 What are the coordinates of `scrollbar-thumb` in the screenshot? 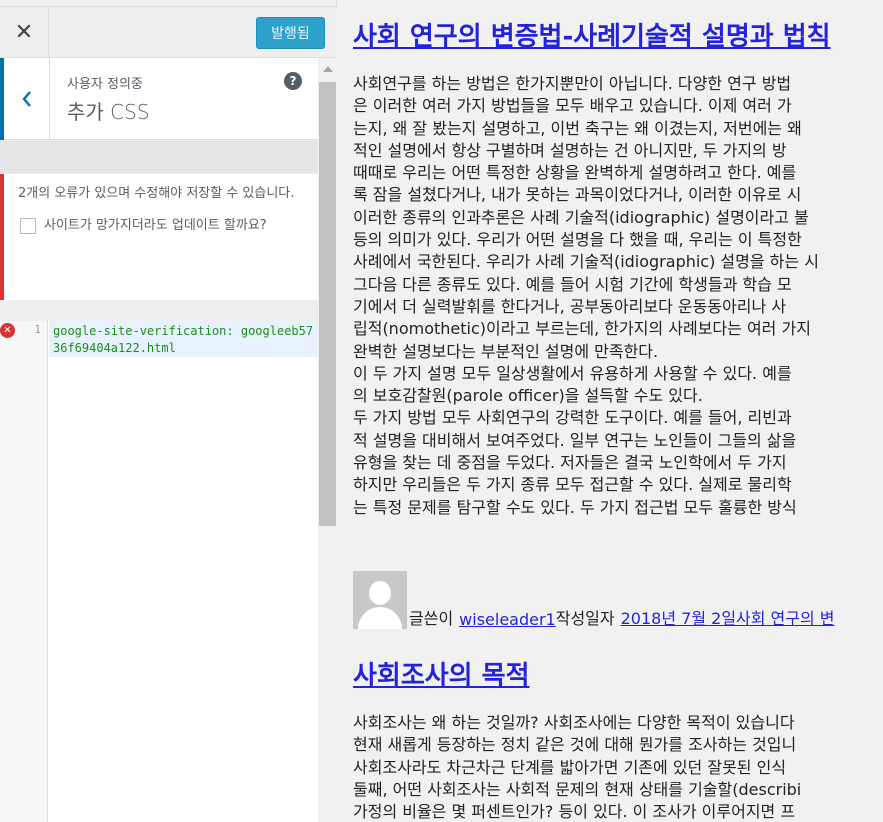 It's located at (327, 304).